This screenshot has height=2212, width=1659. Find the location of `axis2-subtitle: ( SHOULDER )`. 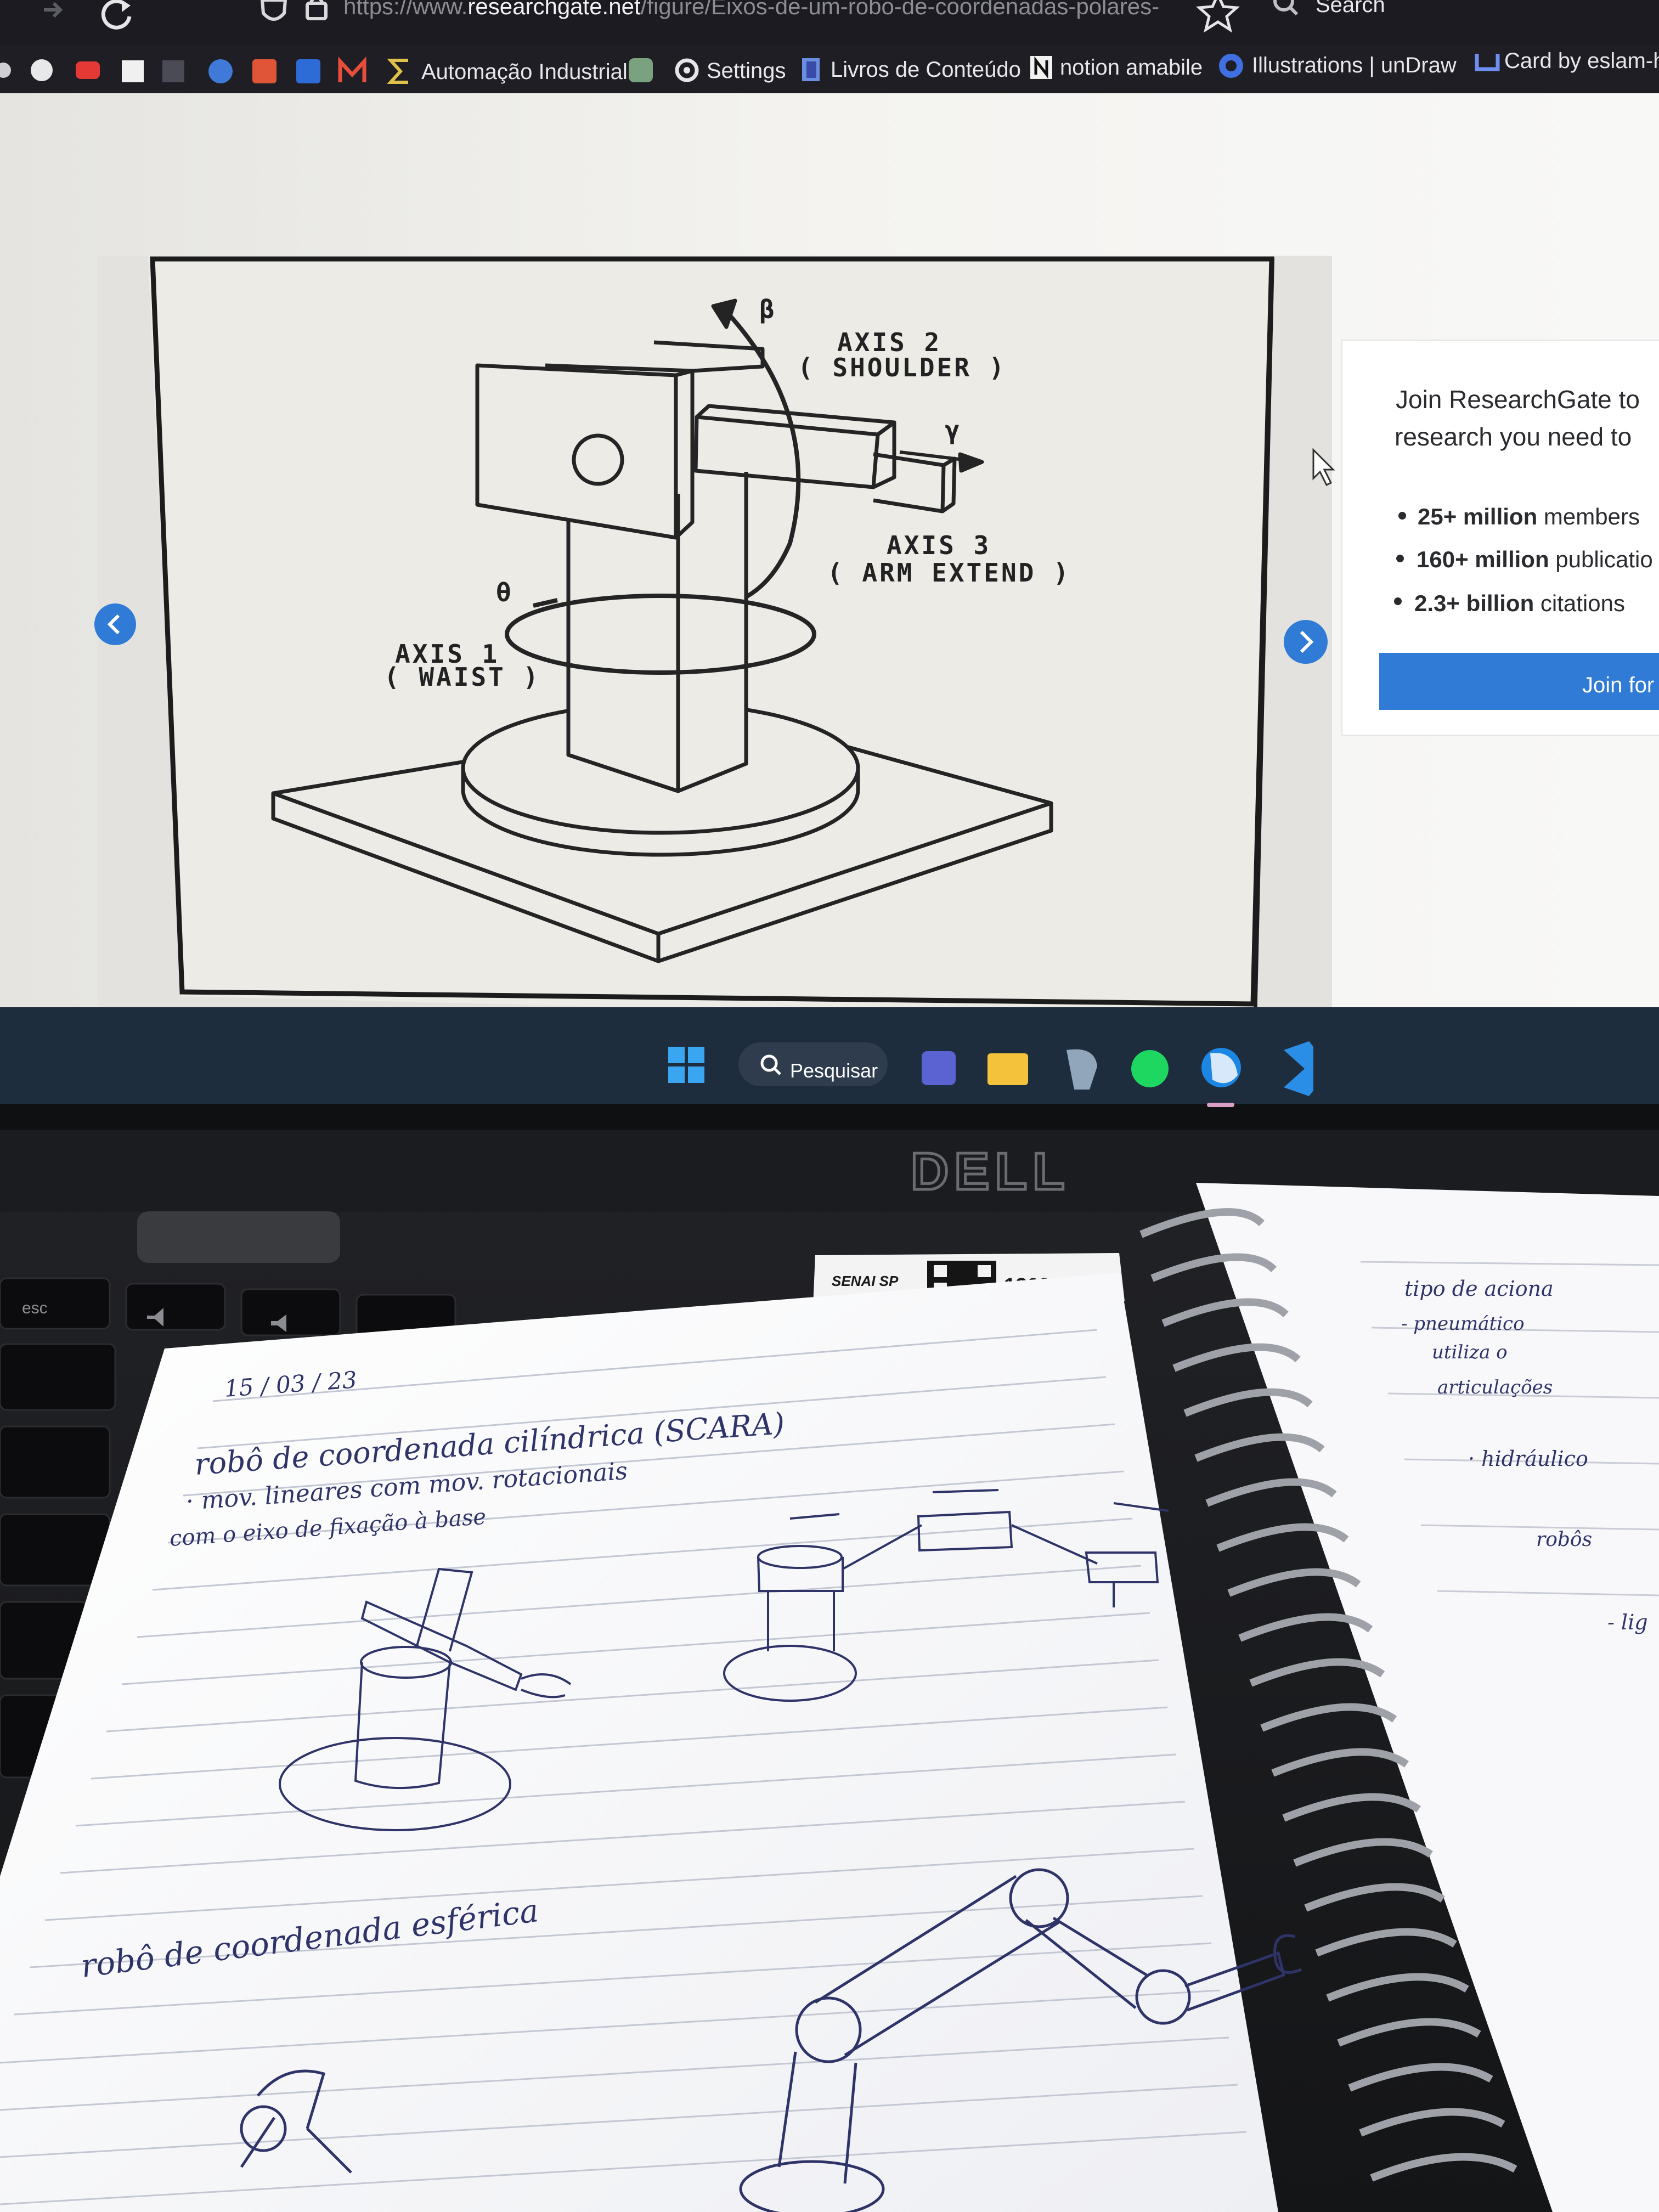

axis2-subtitle: ( SHOULDER ) is located at coordinates (902, 368).